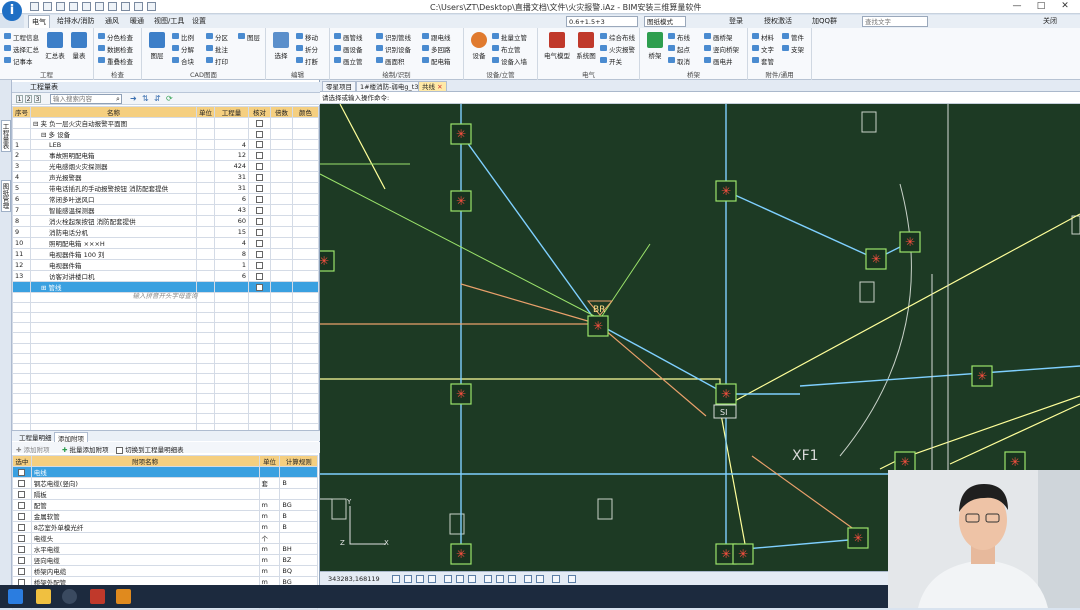  I want to click on batch-add-attachment-button: ✚ 批量添加附项, so click(85, 449).